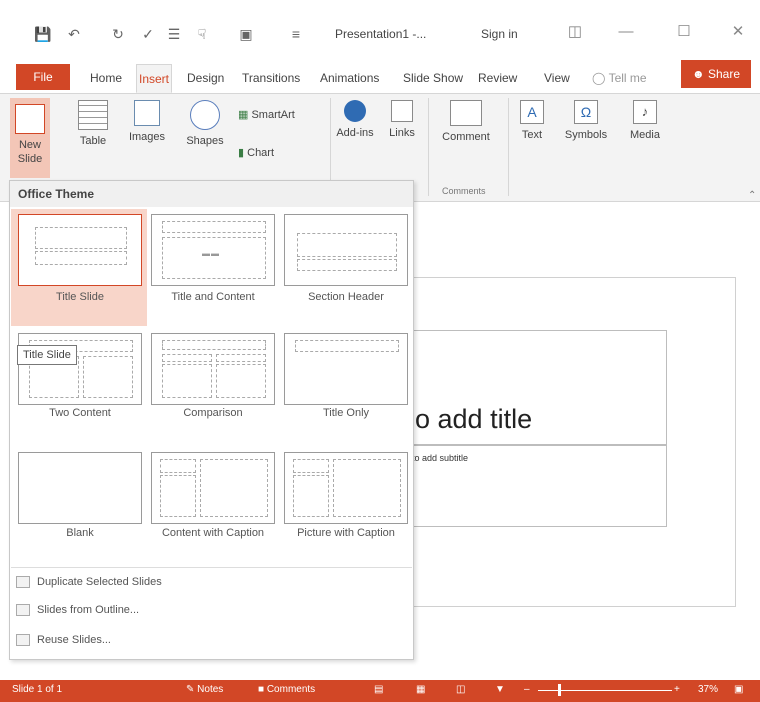  Describe the element at coordinates (497, 78) in the screenshot. I see `tab-review: Review` at that location.